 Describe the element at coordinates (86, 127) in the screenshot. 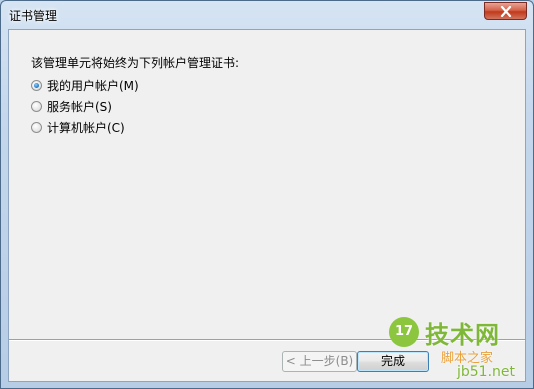

I see `option-label-computer-account: 计算机帐户(C)` at that location.